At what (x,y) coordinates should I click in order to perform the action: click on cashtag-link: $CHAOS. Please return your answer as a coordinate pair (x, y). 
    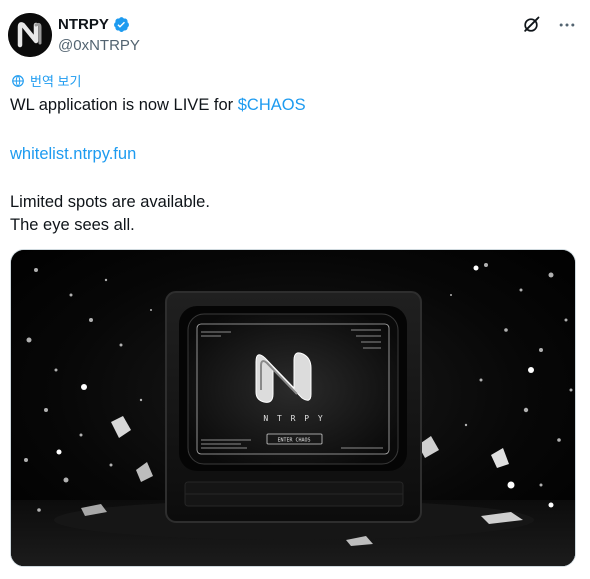
    Looking at the image, I should click on (272, 105).